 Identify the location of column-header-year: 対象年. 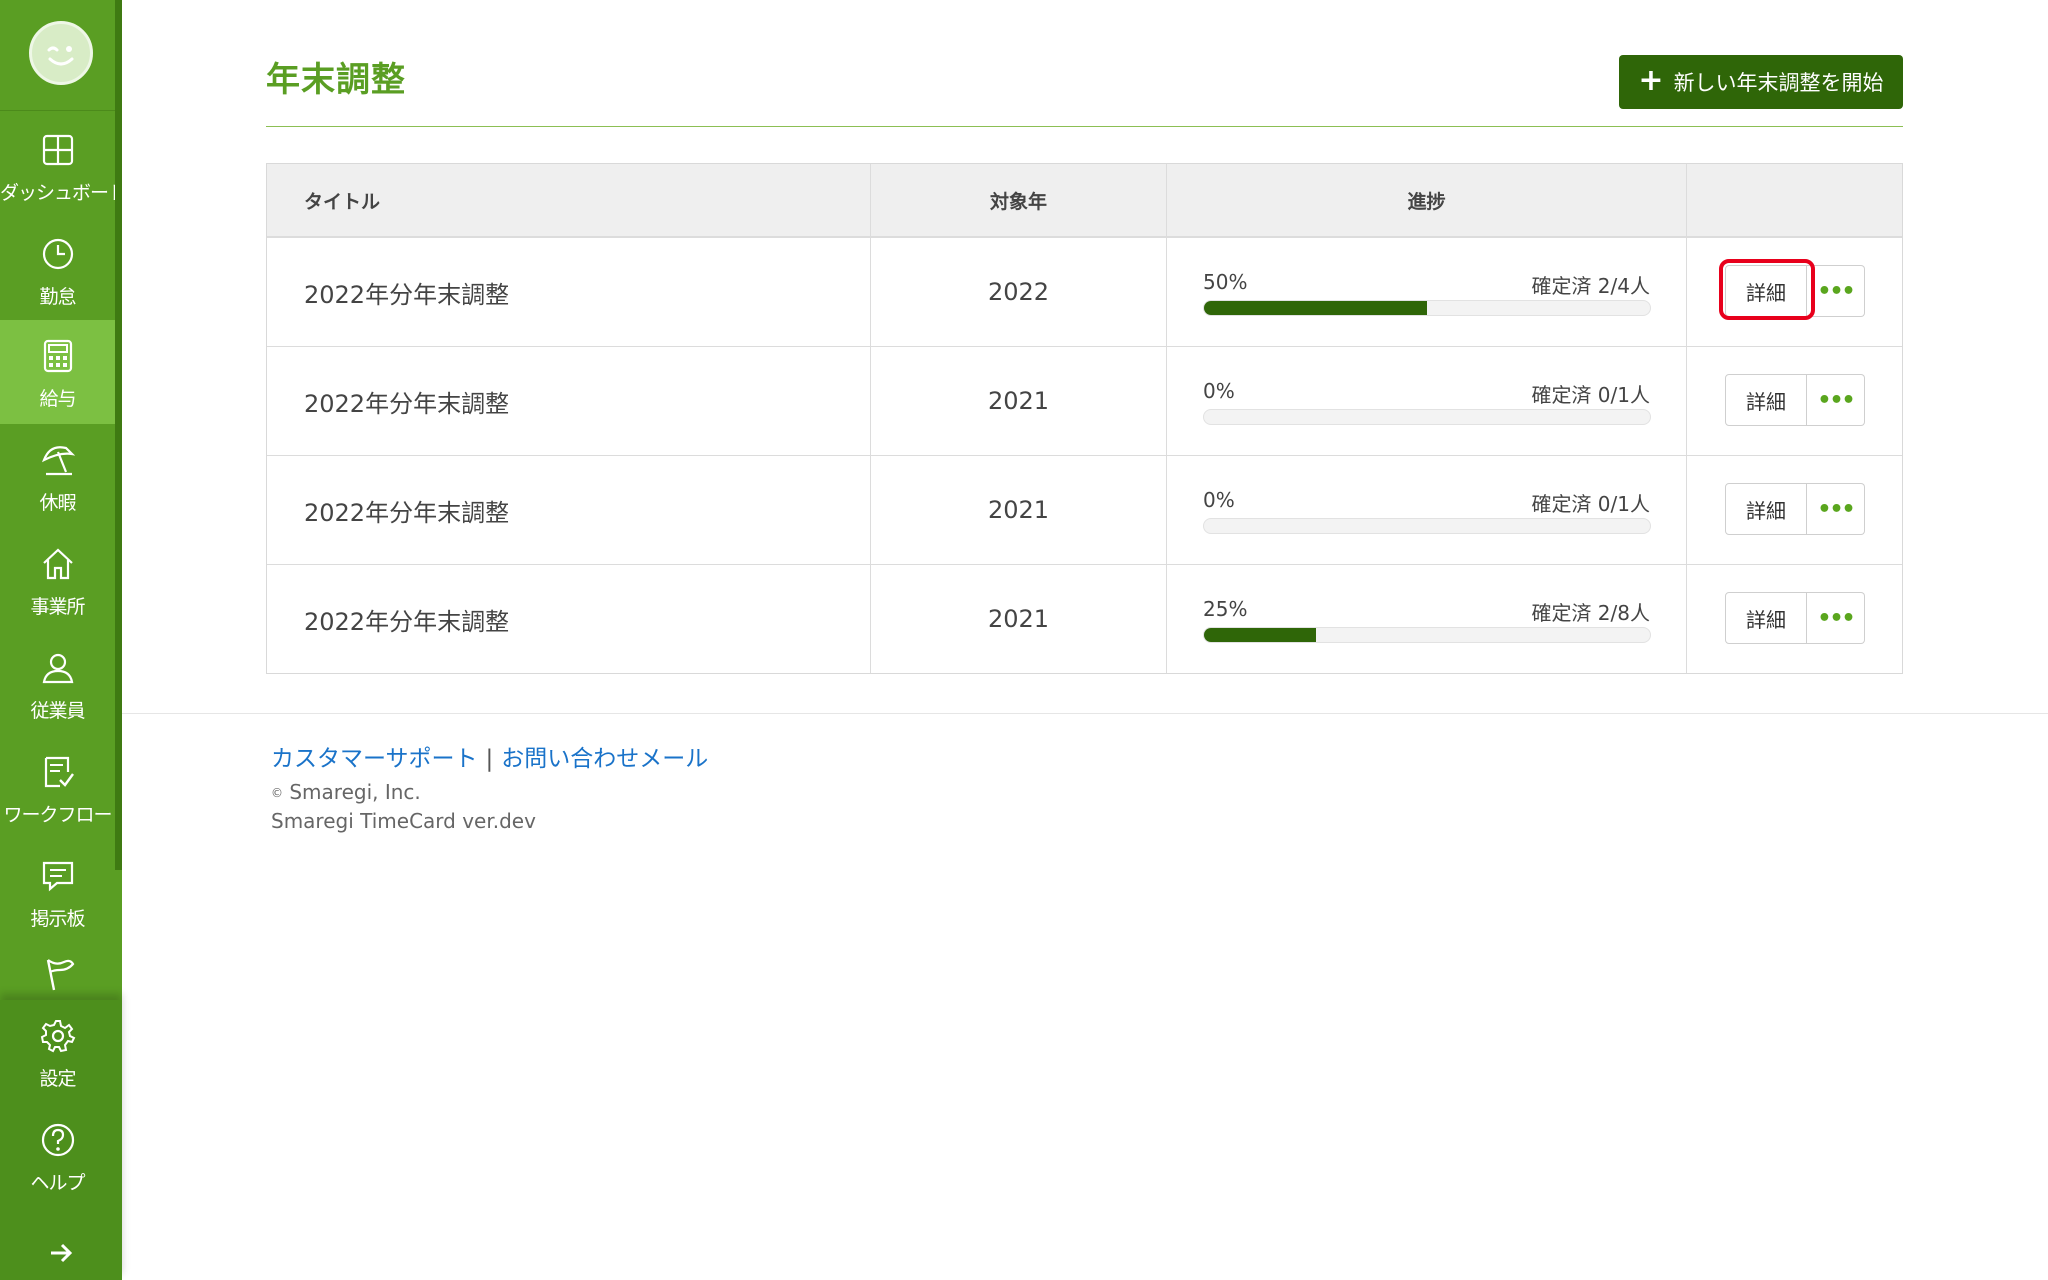
(1019, 200).